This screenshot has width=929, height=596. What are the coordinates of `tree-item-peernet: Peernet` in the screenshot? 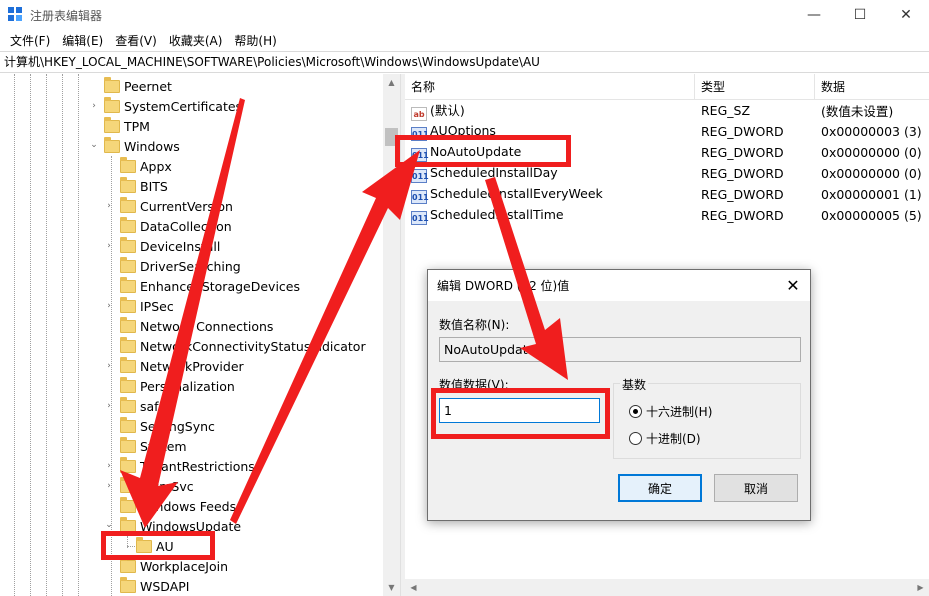 It's located at (138, 86).